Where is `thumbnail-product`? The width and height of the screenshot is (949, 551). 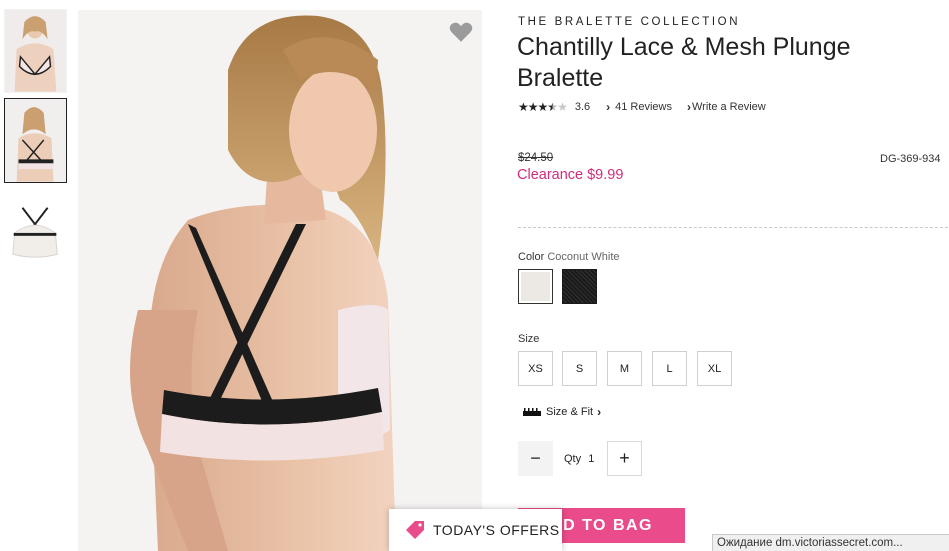
thumbnail-product is located at coordinates (35, 231).